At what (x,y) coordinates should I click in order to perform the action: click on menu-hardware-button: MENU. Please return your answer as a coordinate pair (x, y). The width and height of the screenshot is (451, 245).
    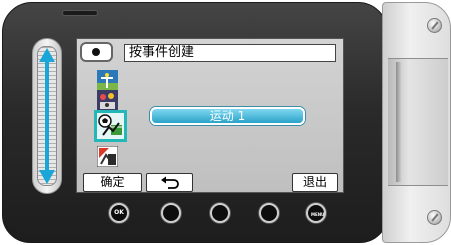
    Looking at the image, I should click on (316, 213).